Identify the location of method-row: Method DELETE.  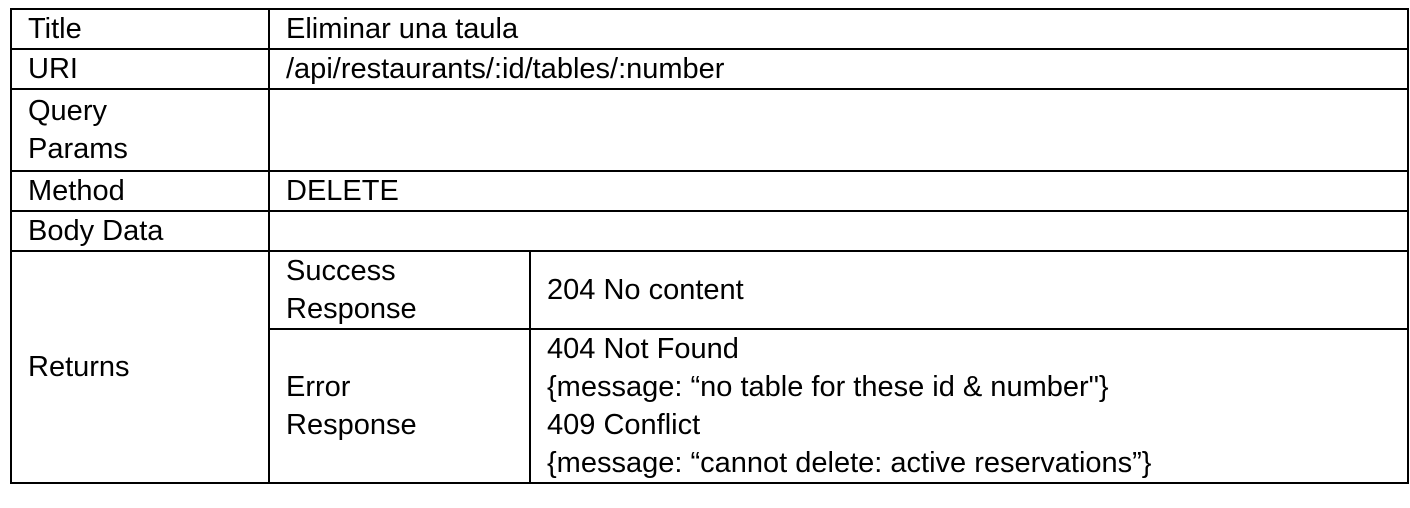
(710, 191).